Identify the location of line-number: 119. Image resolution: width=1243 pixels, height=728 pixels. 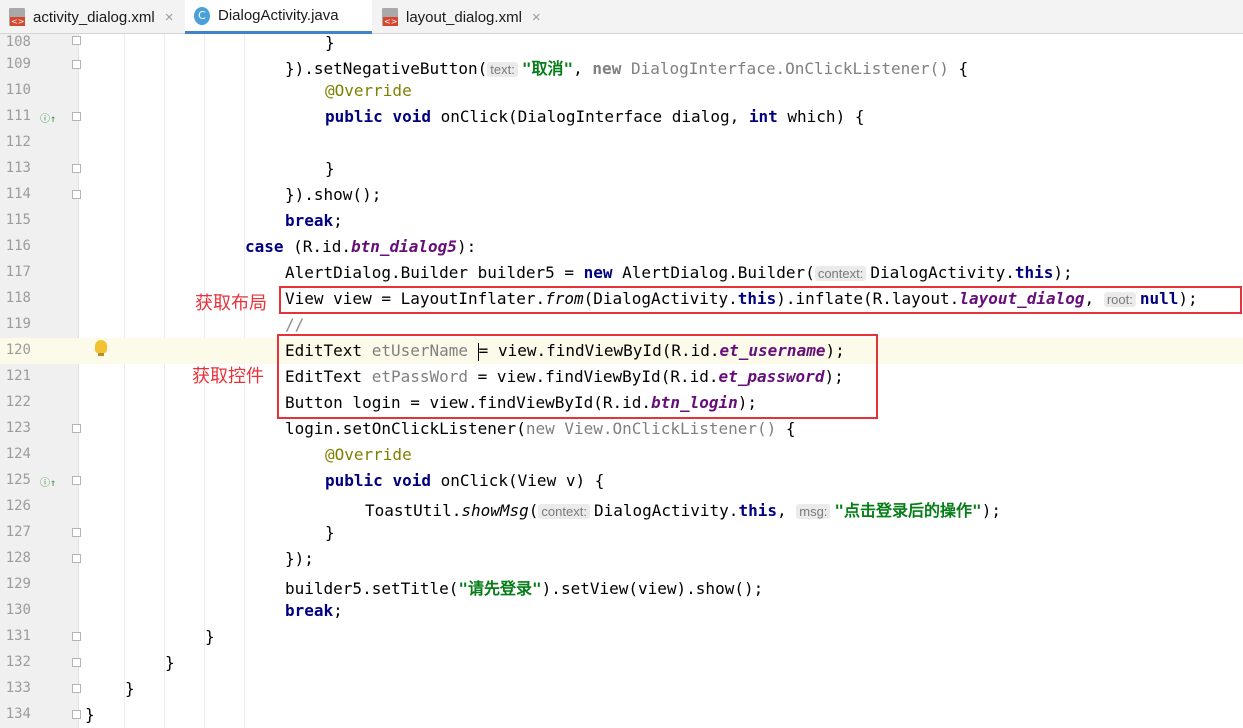
(18, 324).